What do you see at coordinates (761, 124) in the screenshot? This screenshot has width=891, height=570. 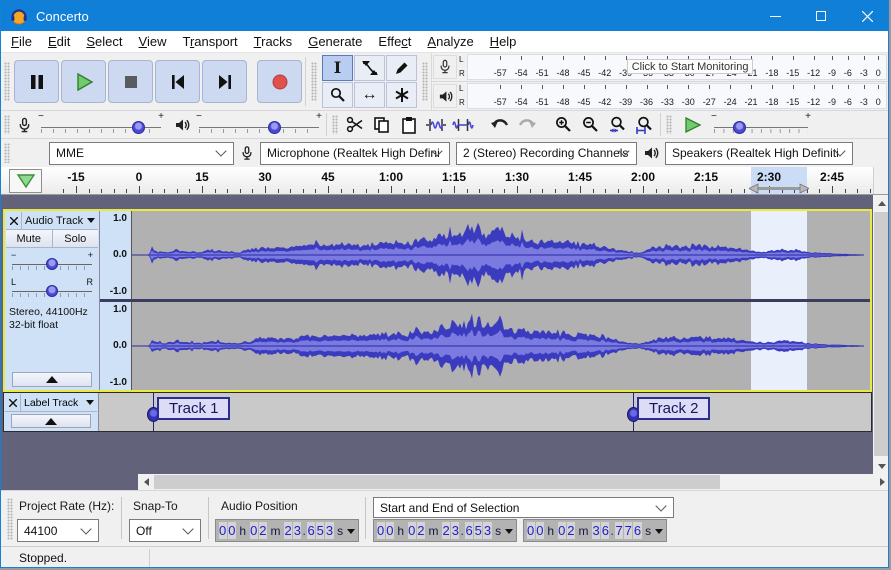 I see `play-speed-slider: − +` at bounding box center [761, 124].